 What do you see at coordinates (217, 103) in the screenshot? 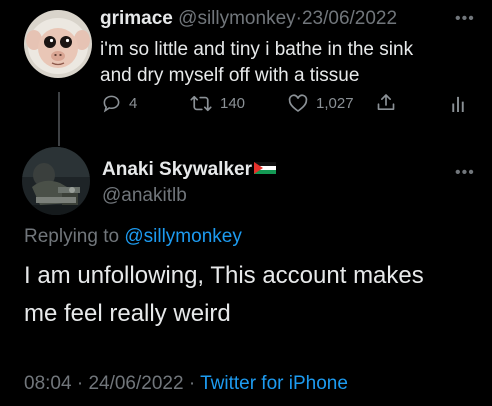
I see `retweet-button: 140` at bounding box center [217, 103].